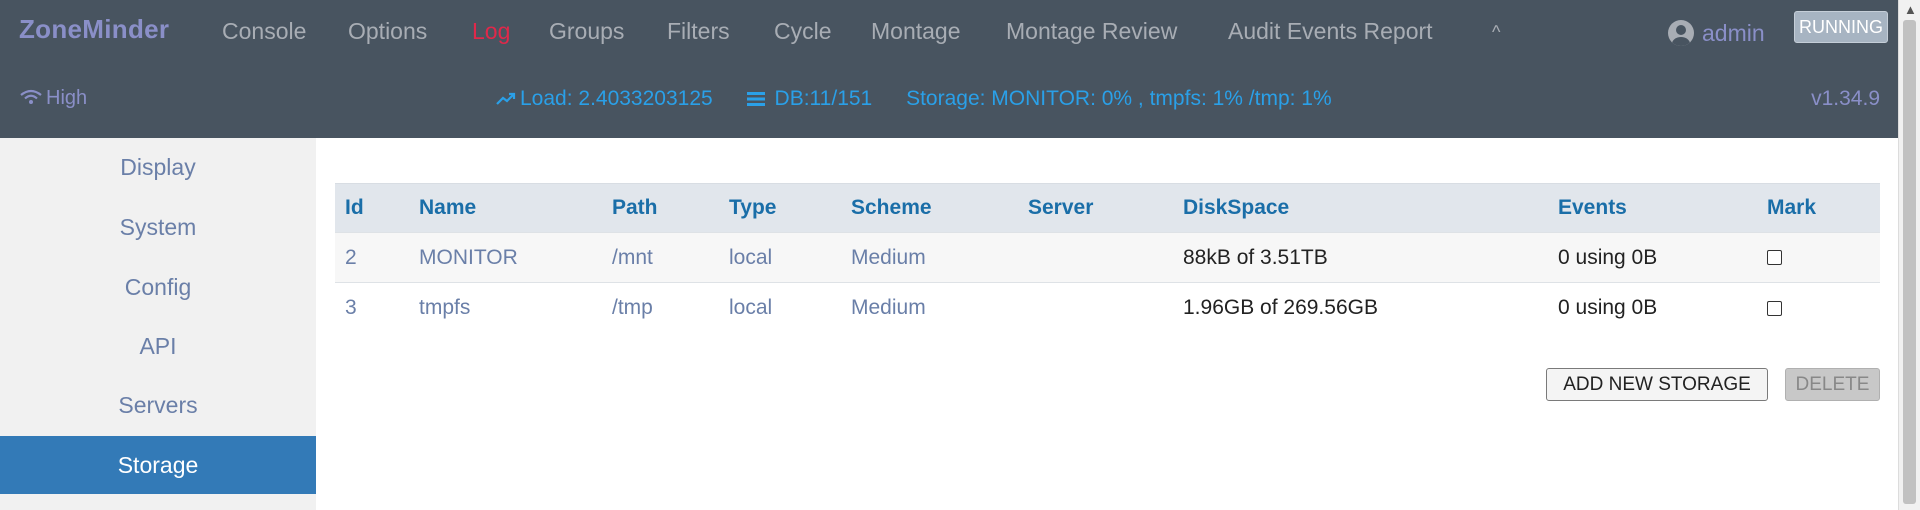  I want to click on column-header-diskspace: DiskSpace, so click(1360, 208).